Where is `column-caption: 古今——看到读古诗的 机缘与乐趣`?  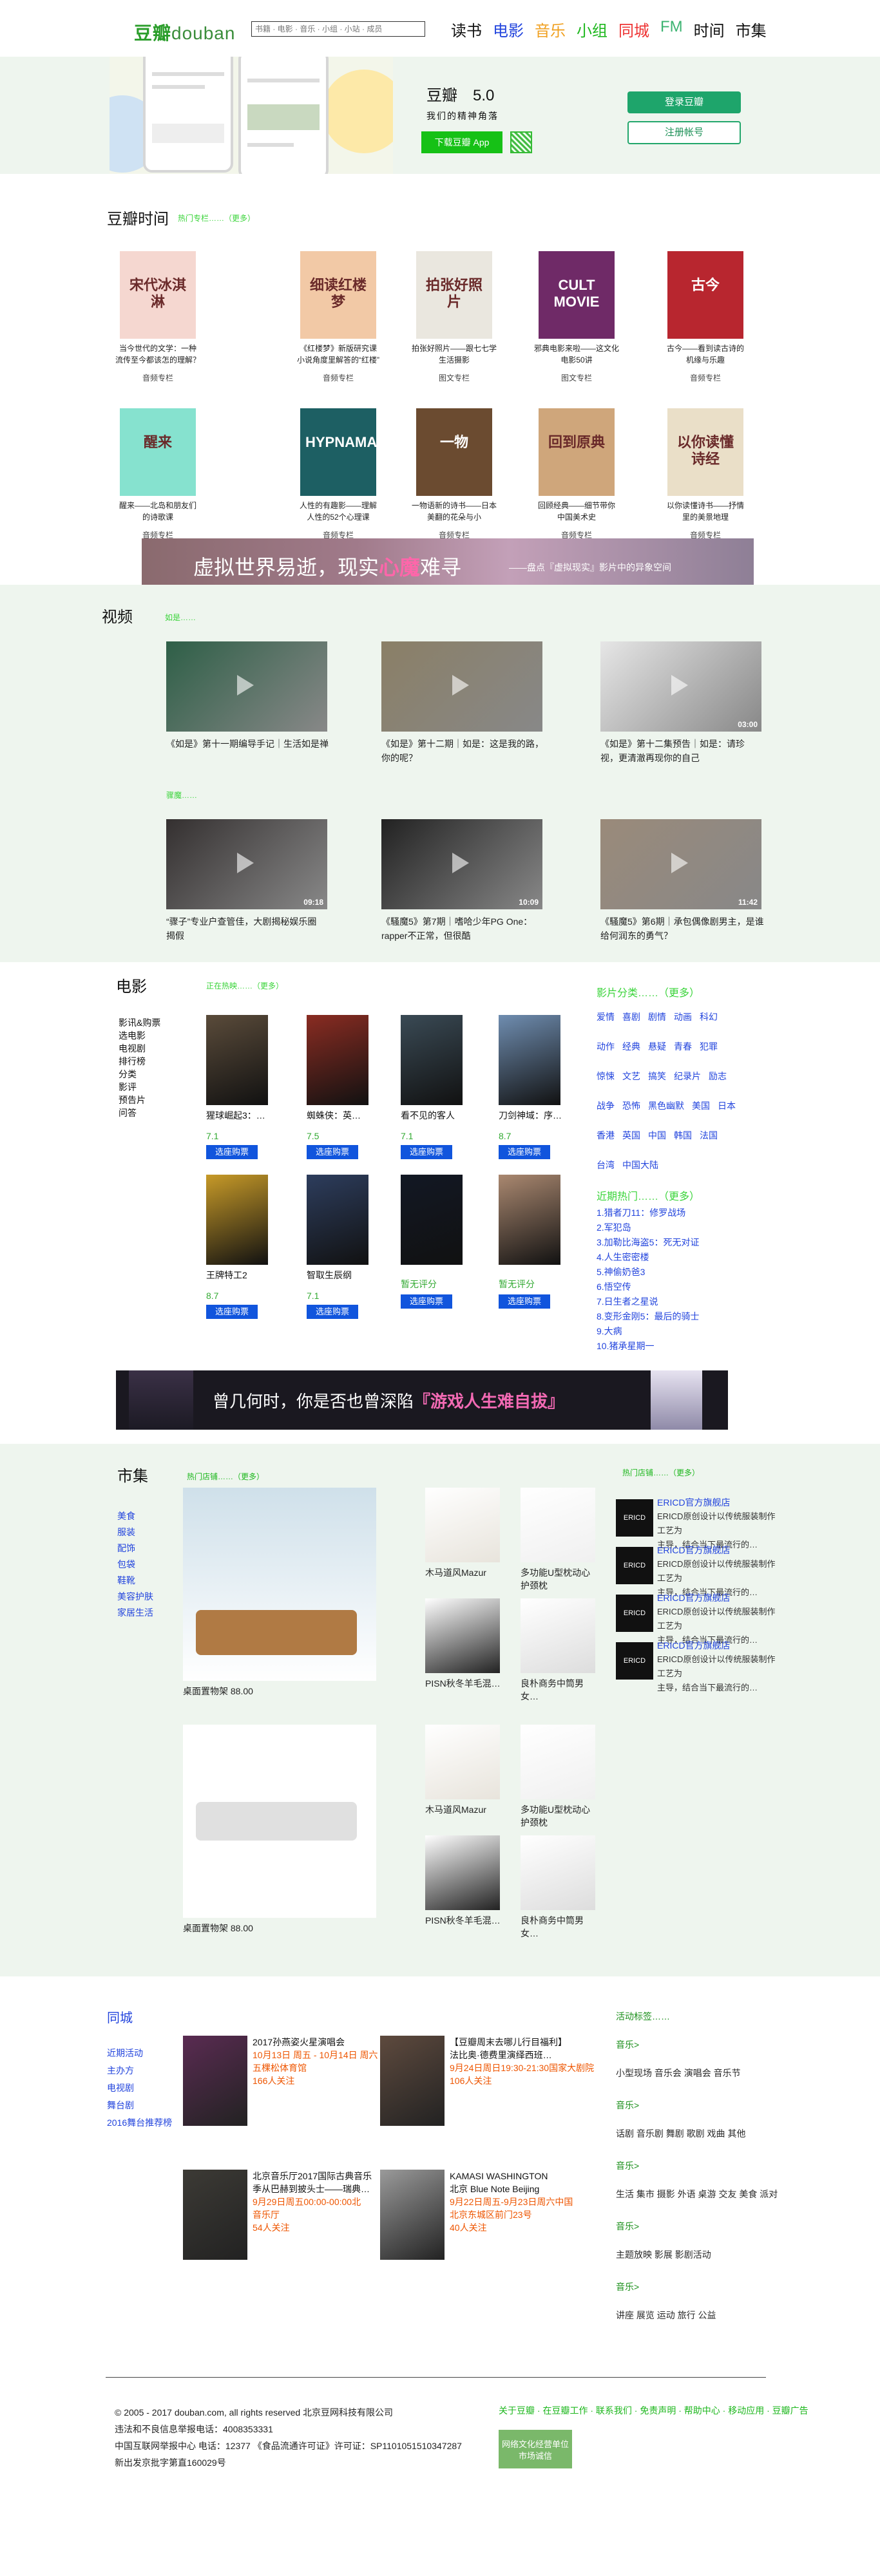
column-caption: 古今——看到读古诗的 机缘与乐趣 is located at coordinates (705, 354).